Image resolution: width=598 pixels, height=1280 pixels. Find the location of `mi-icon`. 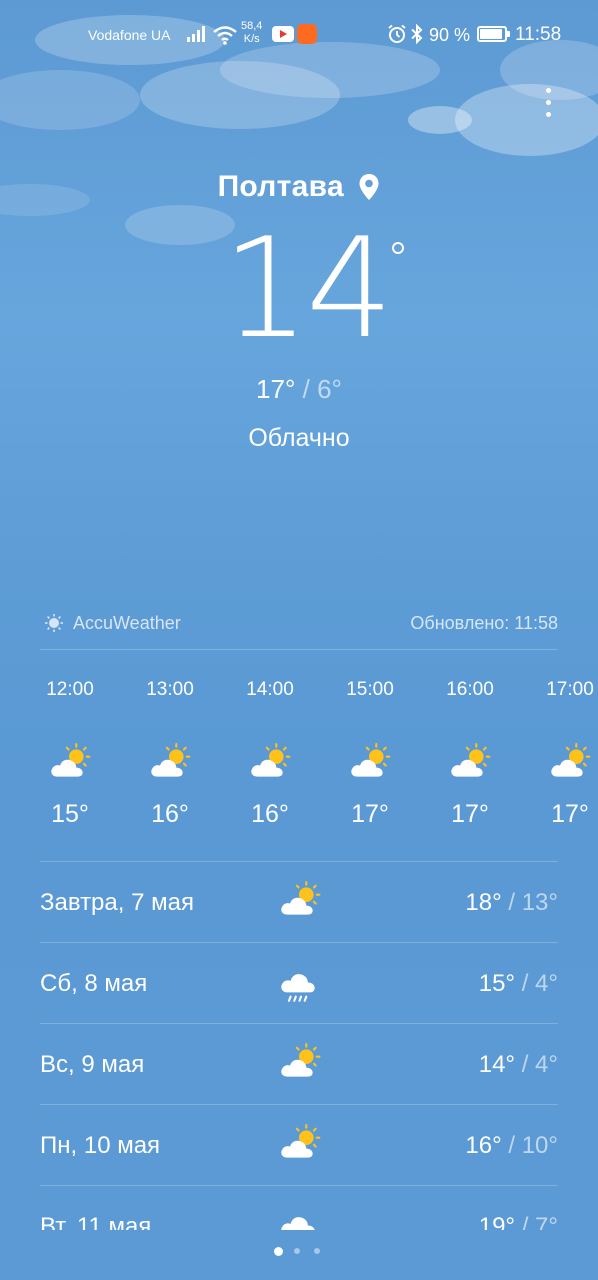

mi-icon is located at coordinates (307, 34).